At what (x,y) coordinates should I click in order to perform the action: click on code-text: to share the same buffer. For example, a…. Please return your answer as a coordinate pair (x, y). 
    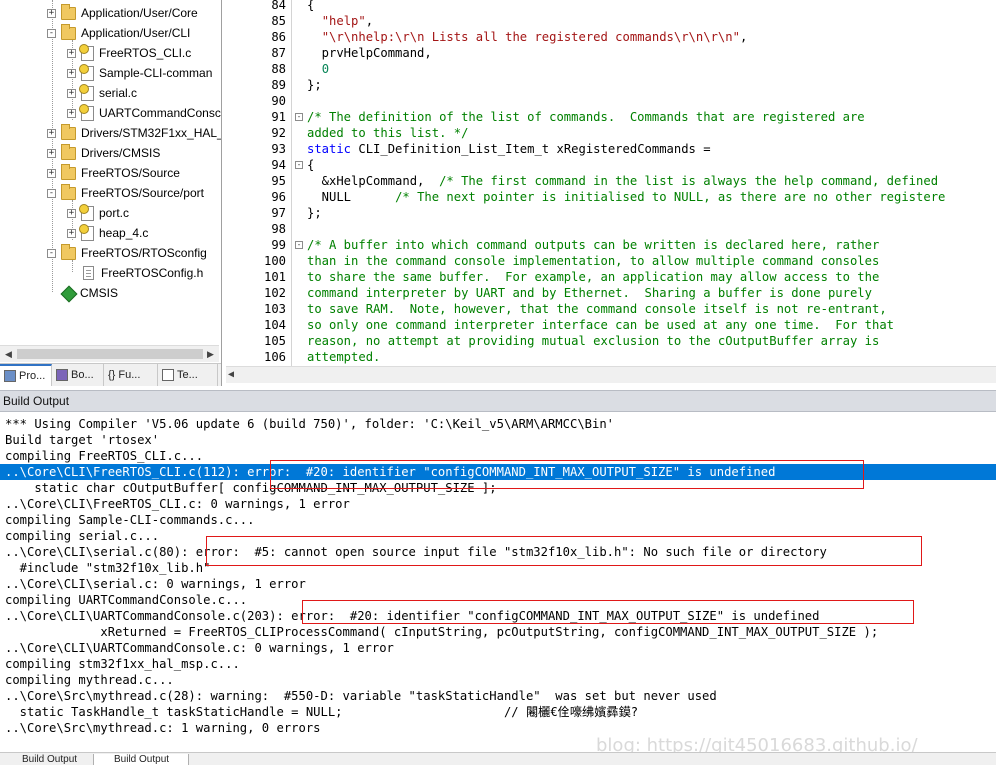
    Looking at the image, I should click on (593, 277).